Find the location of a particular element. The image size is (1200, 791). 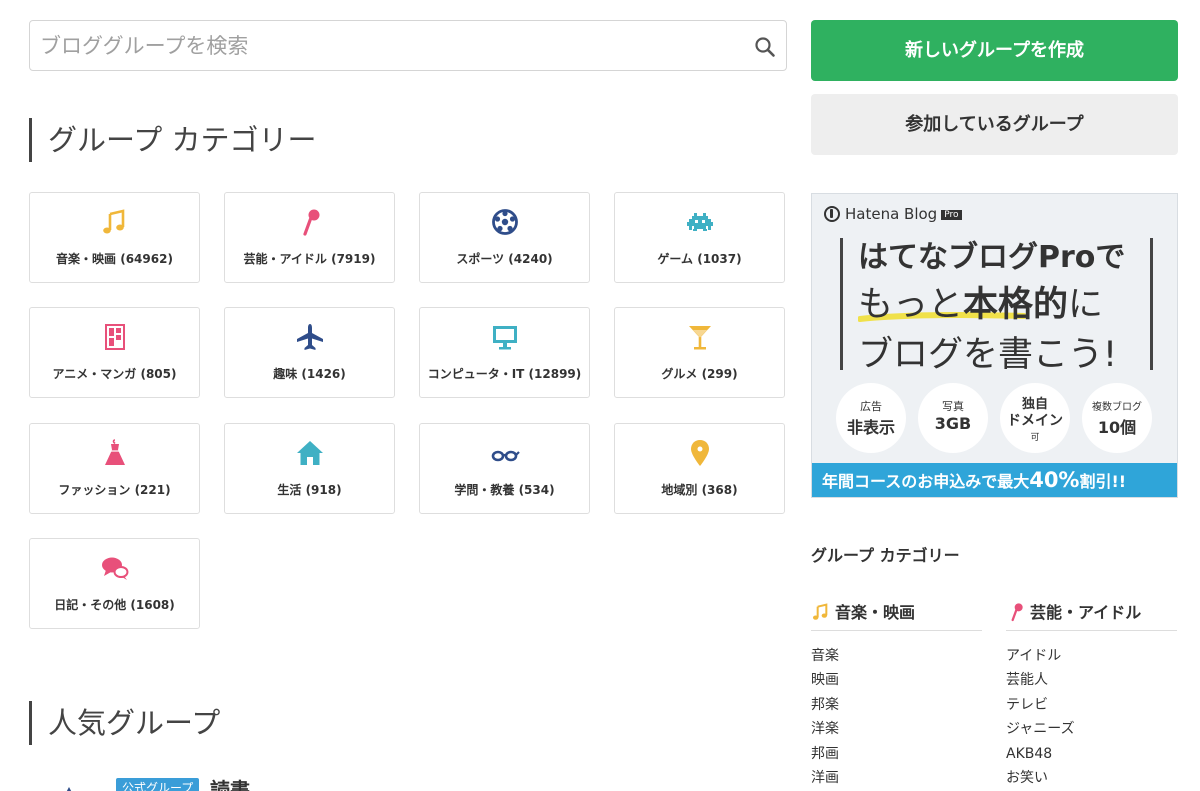

side-category-entertainment: 芸能・アイドル アイドル 芸能人 テレビ ジャニーズ AKB48 お笑い is located at coordinates (1091, 695).